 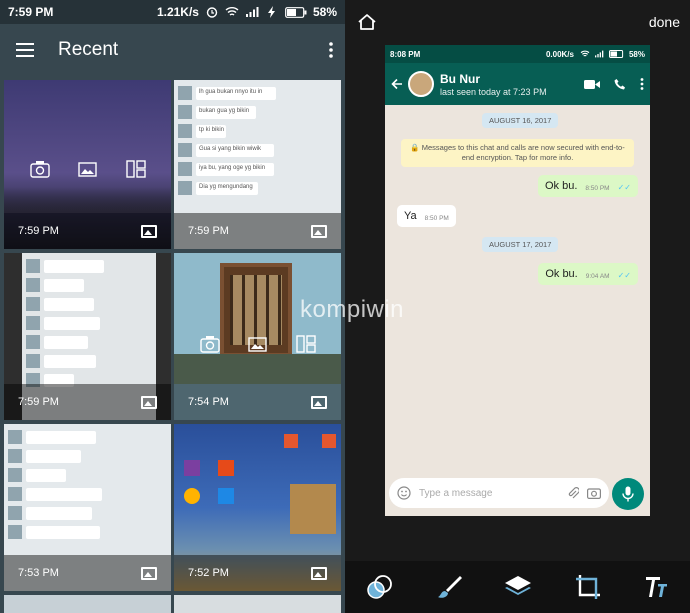 What do you see at coordinates (421, 84) in the screenshot?
I see `contact-avatar` at bounding box center [421, 84].